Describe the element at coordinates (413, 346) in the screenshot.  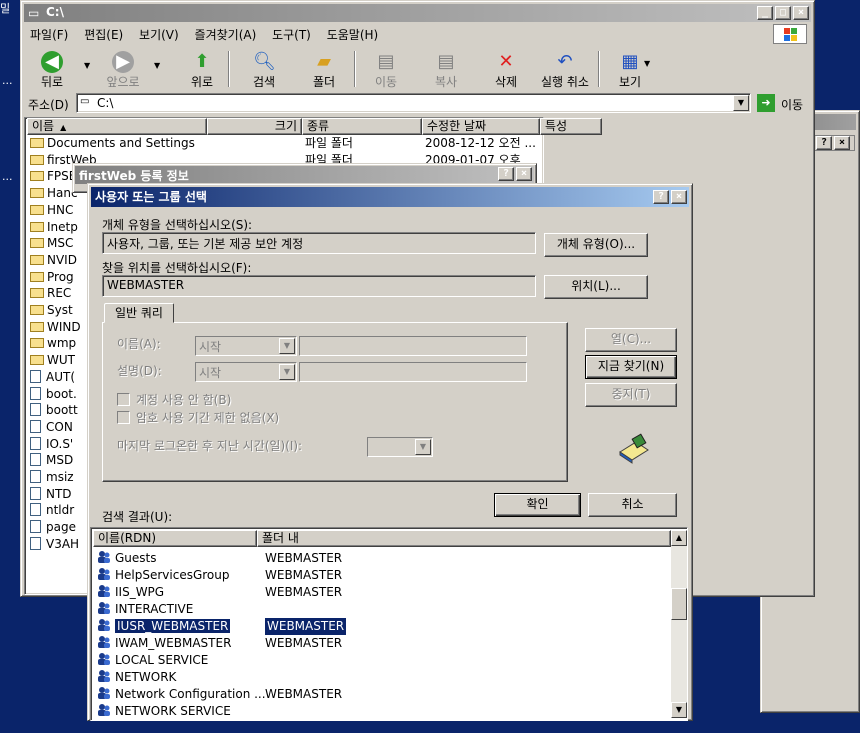
I see `name-value-input` at that location.